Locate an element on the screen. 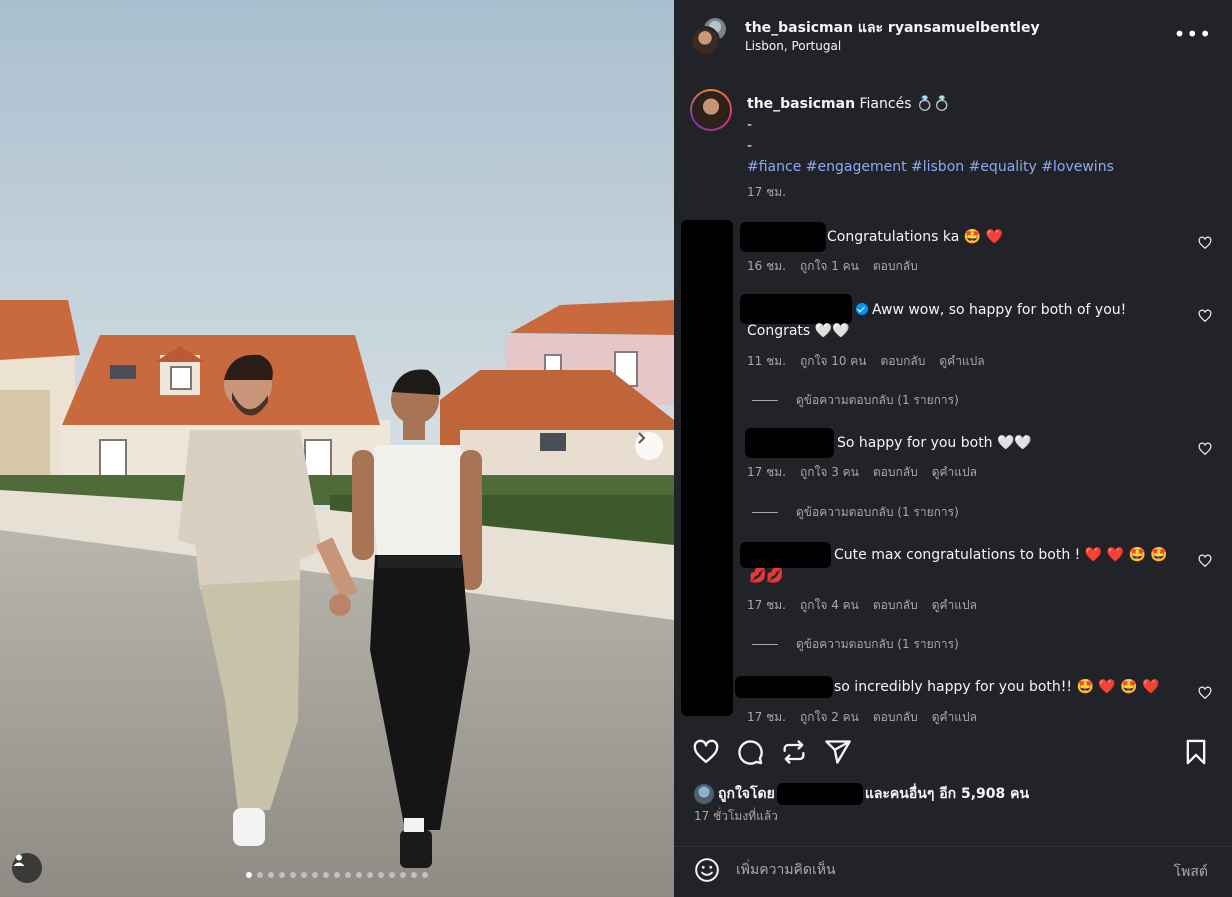 This screenshot has height=897, width=1232. comment-meta: 17 ชม. ถูกใจ 3 คน ตอบกลับ ดูคำแปล is located at coordinates (862, 472).